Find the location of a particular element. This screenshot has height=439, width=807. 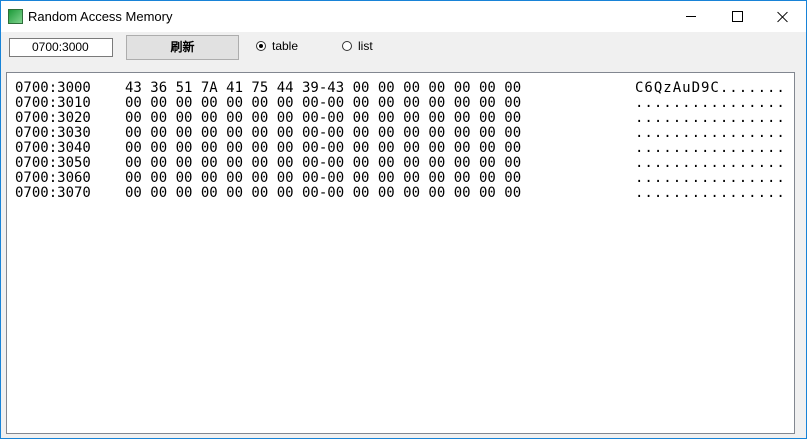

title-bar: Random Access Memory is located at coordinates (403, 16).